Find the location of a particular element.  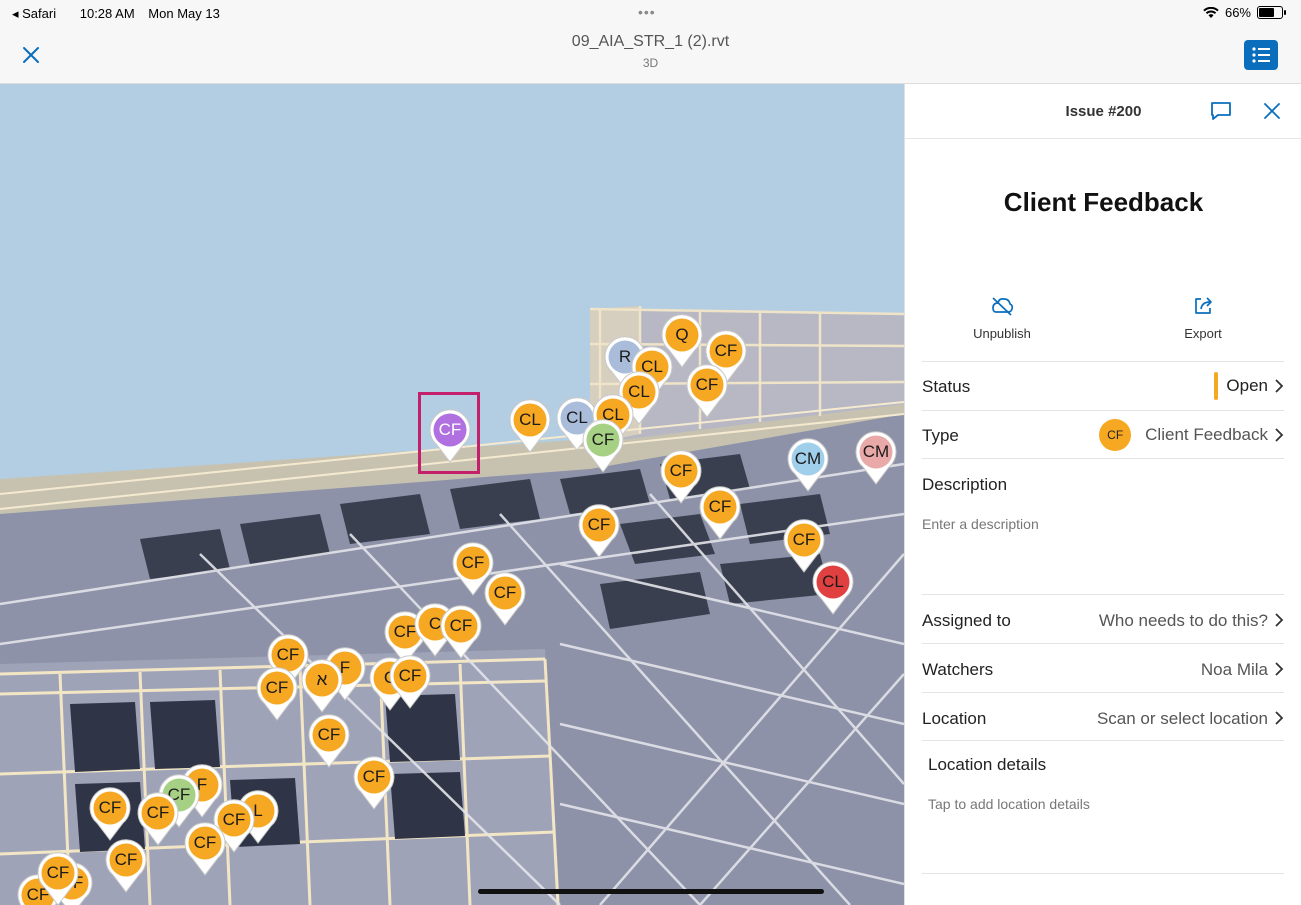

list-icon is located at coordinates (1261, 55).